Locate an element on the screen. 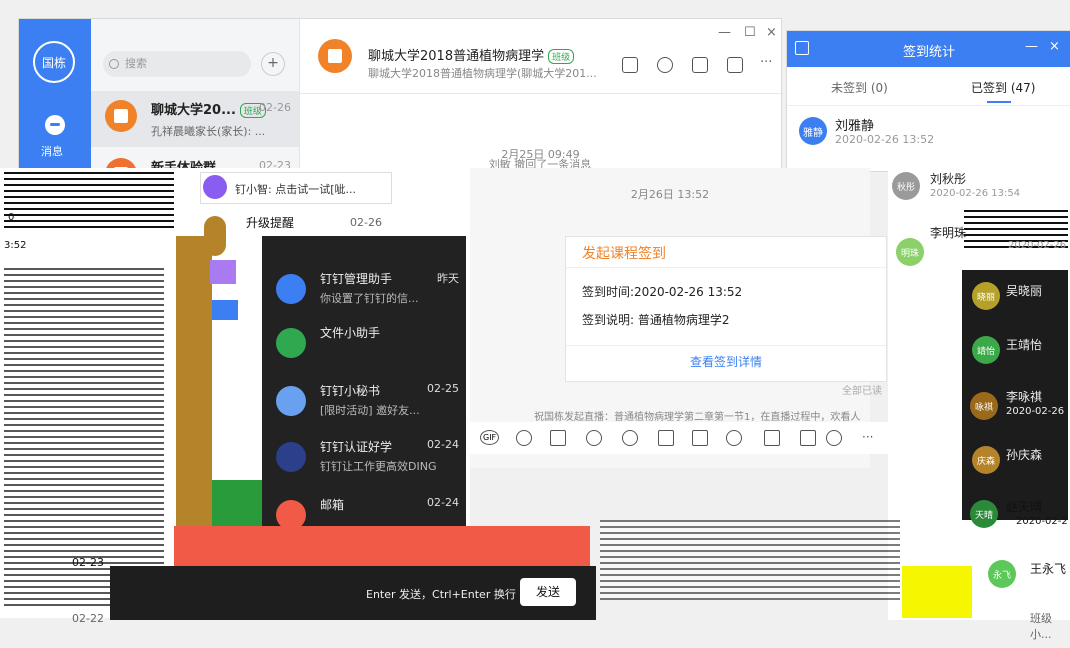  dark-item-name: 邮箱 is located at coordinates (332, 505).